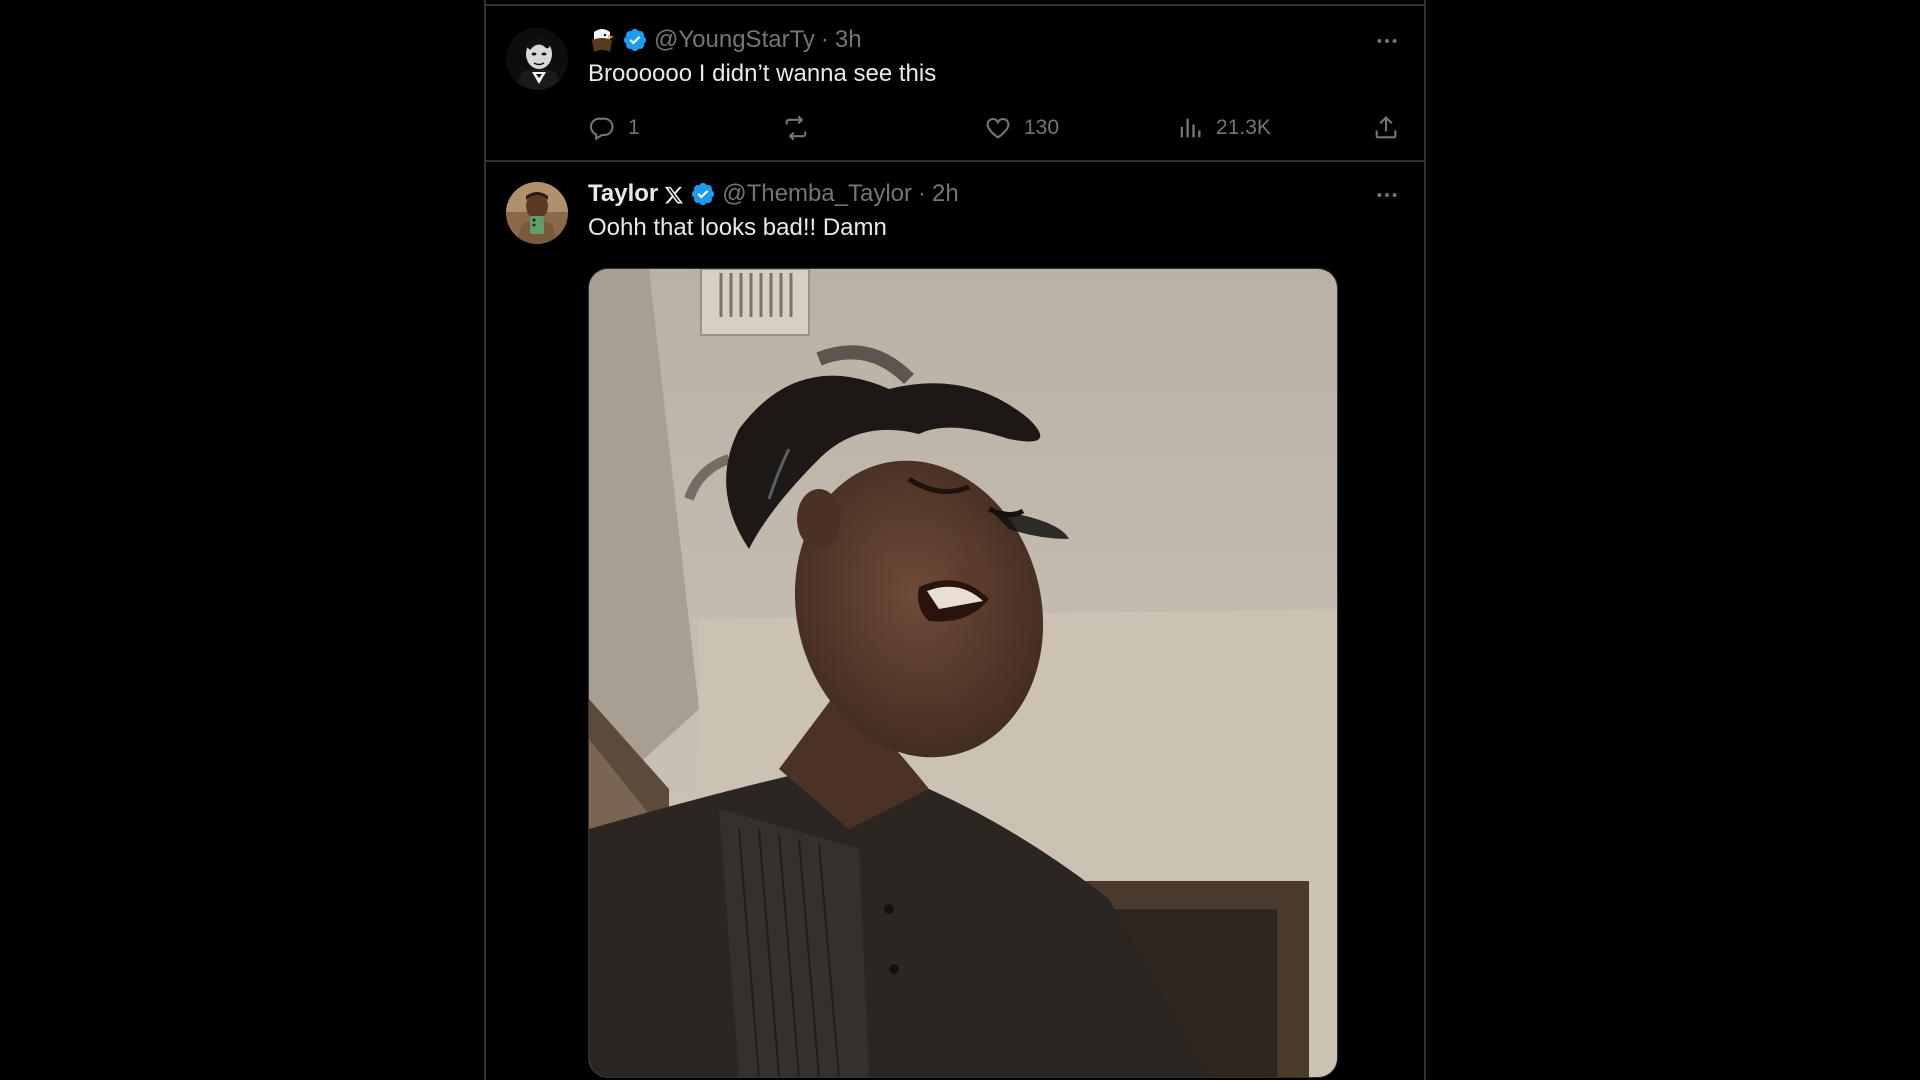  I want to click on like-button: 130, so click(1021, 128).